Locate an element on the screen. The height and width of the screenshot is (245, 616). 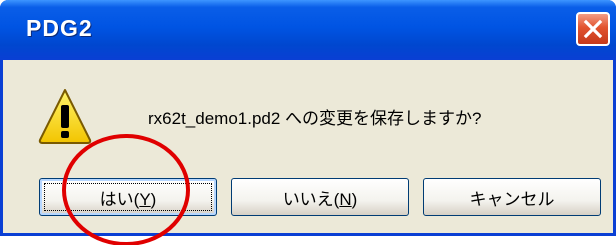
cancel-button-label: キャンセル is located at coordinates (512, 199).